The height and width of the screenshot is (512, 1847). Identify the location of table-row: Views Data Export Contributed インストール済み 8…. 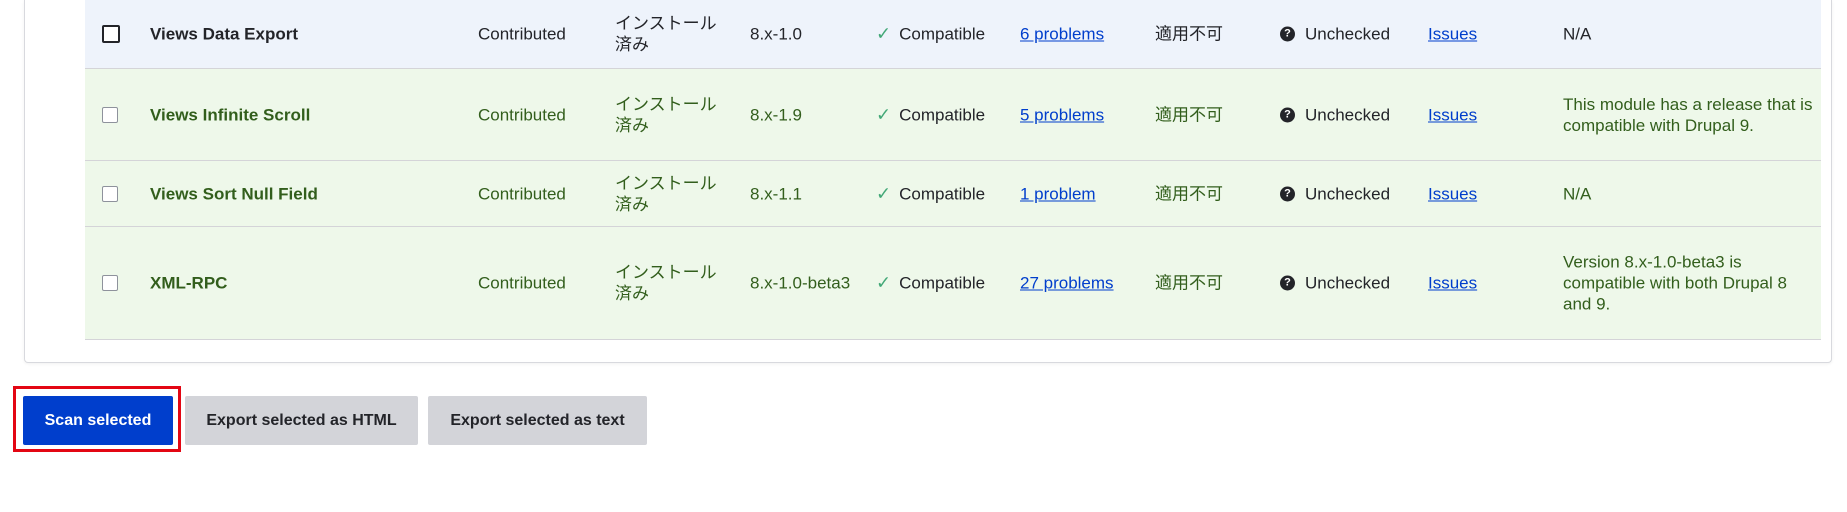
(953, 34).